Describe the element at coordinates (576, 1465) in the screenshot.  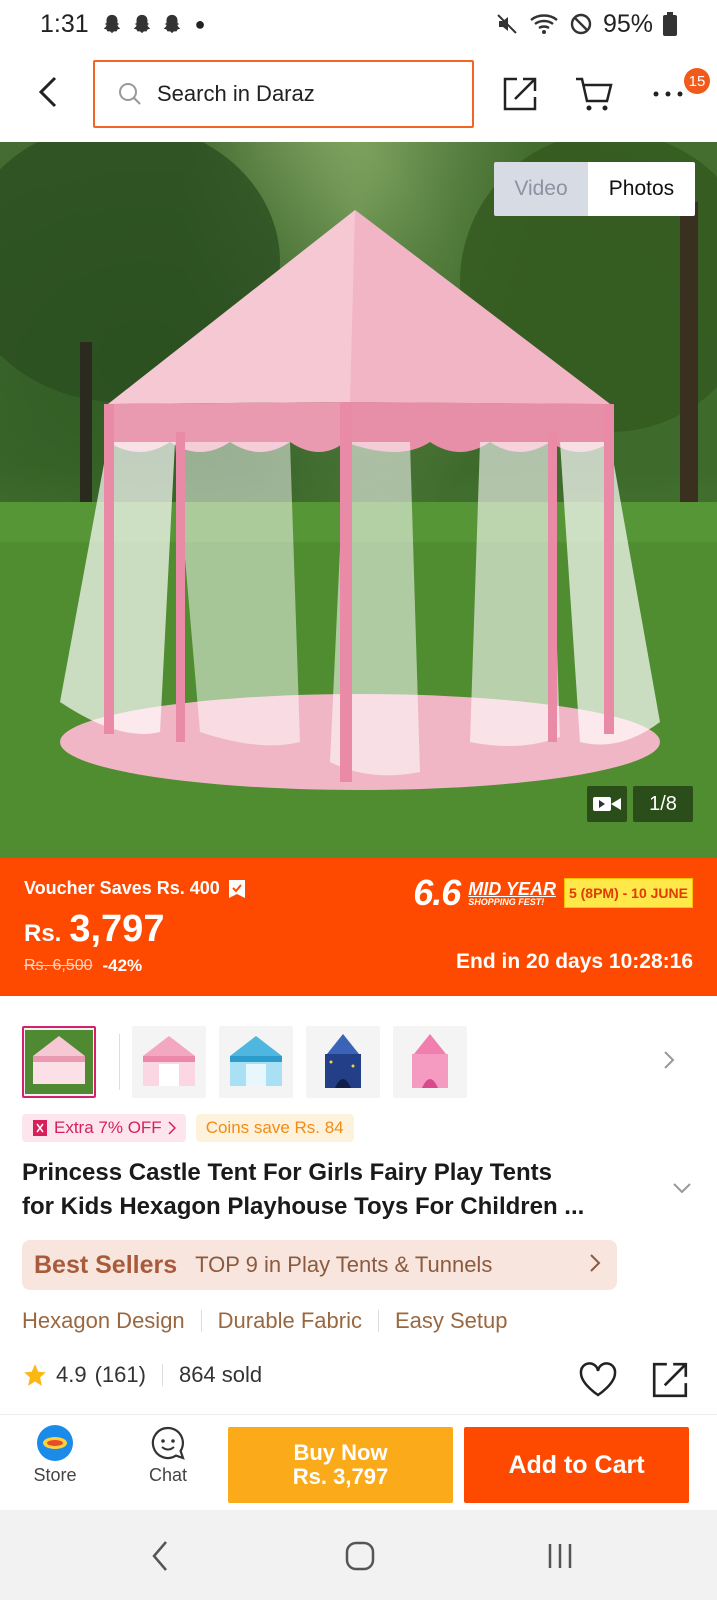
I see `add-to-cart-button: Add to Cart` at that location.